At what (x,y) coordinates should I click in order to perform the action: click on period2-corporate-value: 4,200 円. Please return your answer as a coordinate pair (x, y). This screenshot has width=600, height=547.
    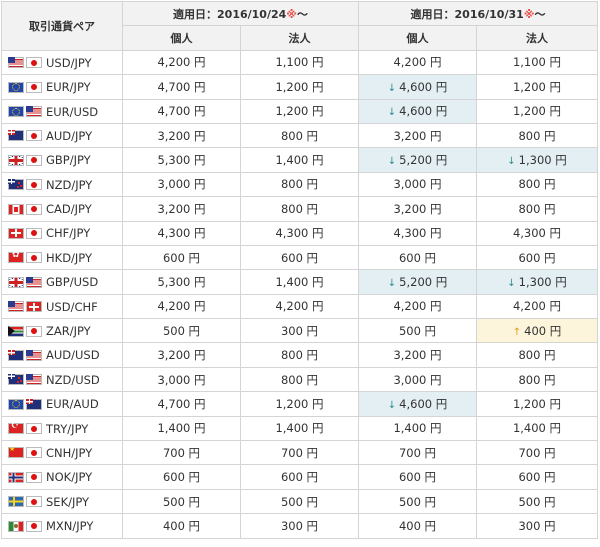
    Looking at the image, I should click on (537, 306).